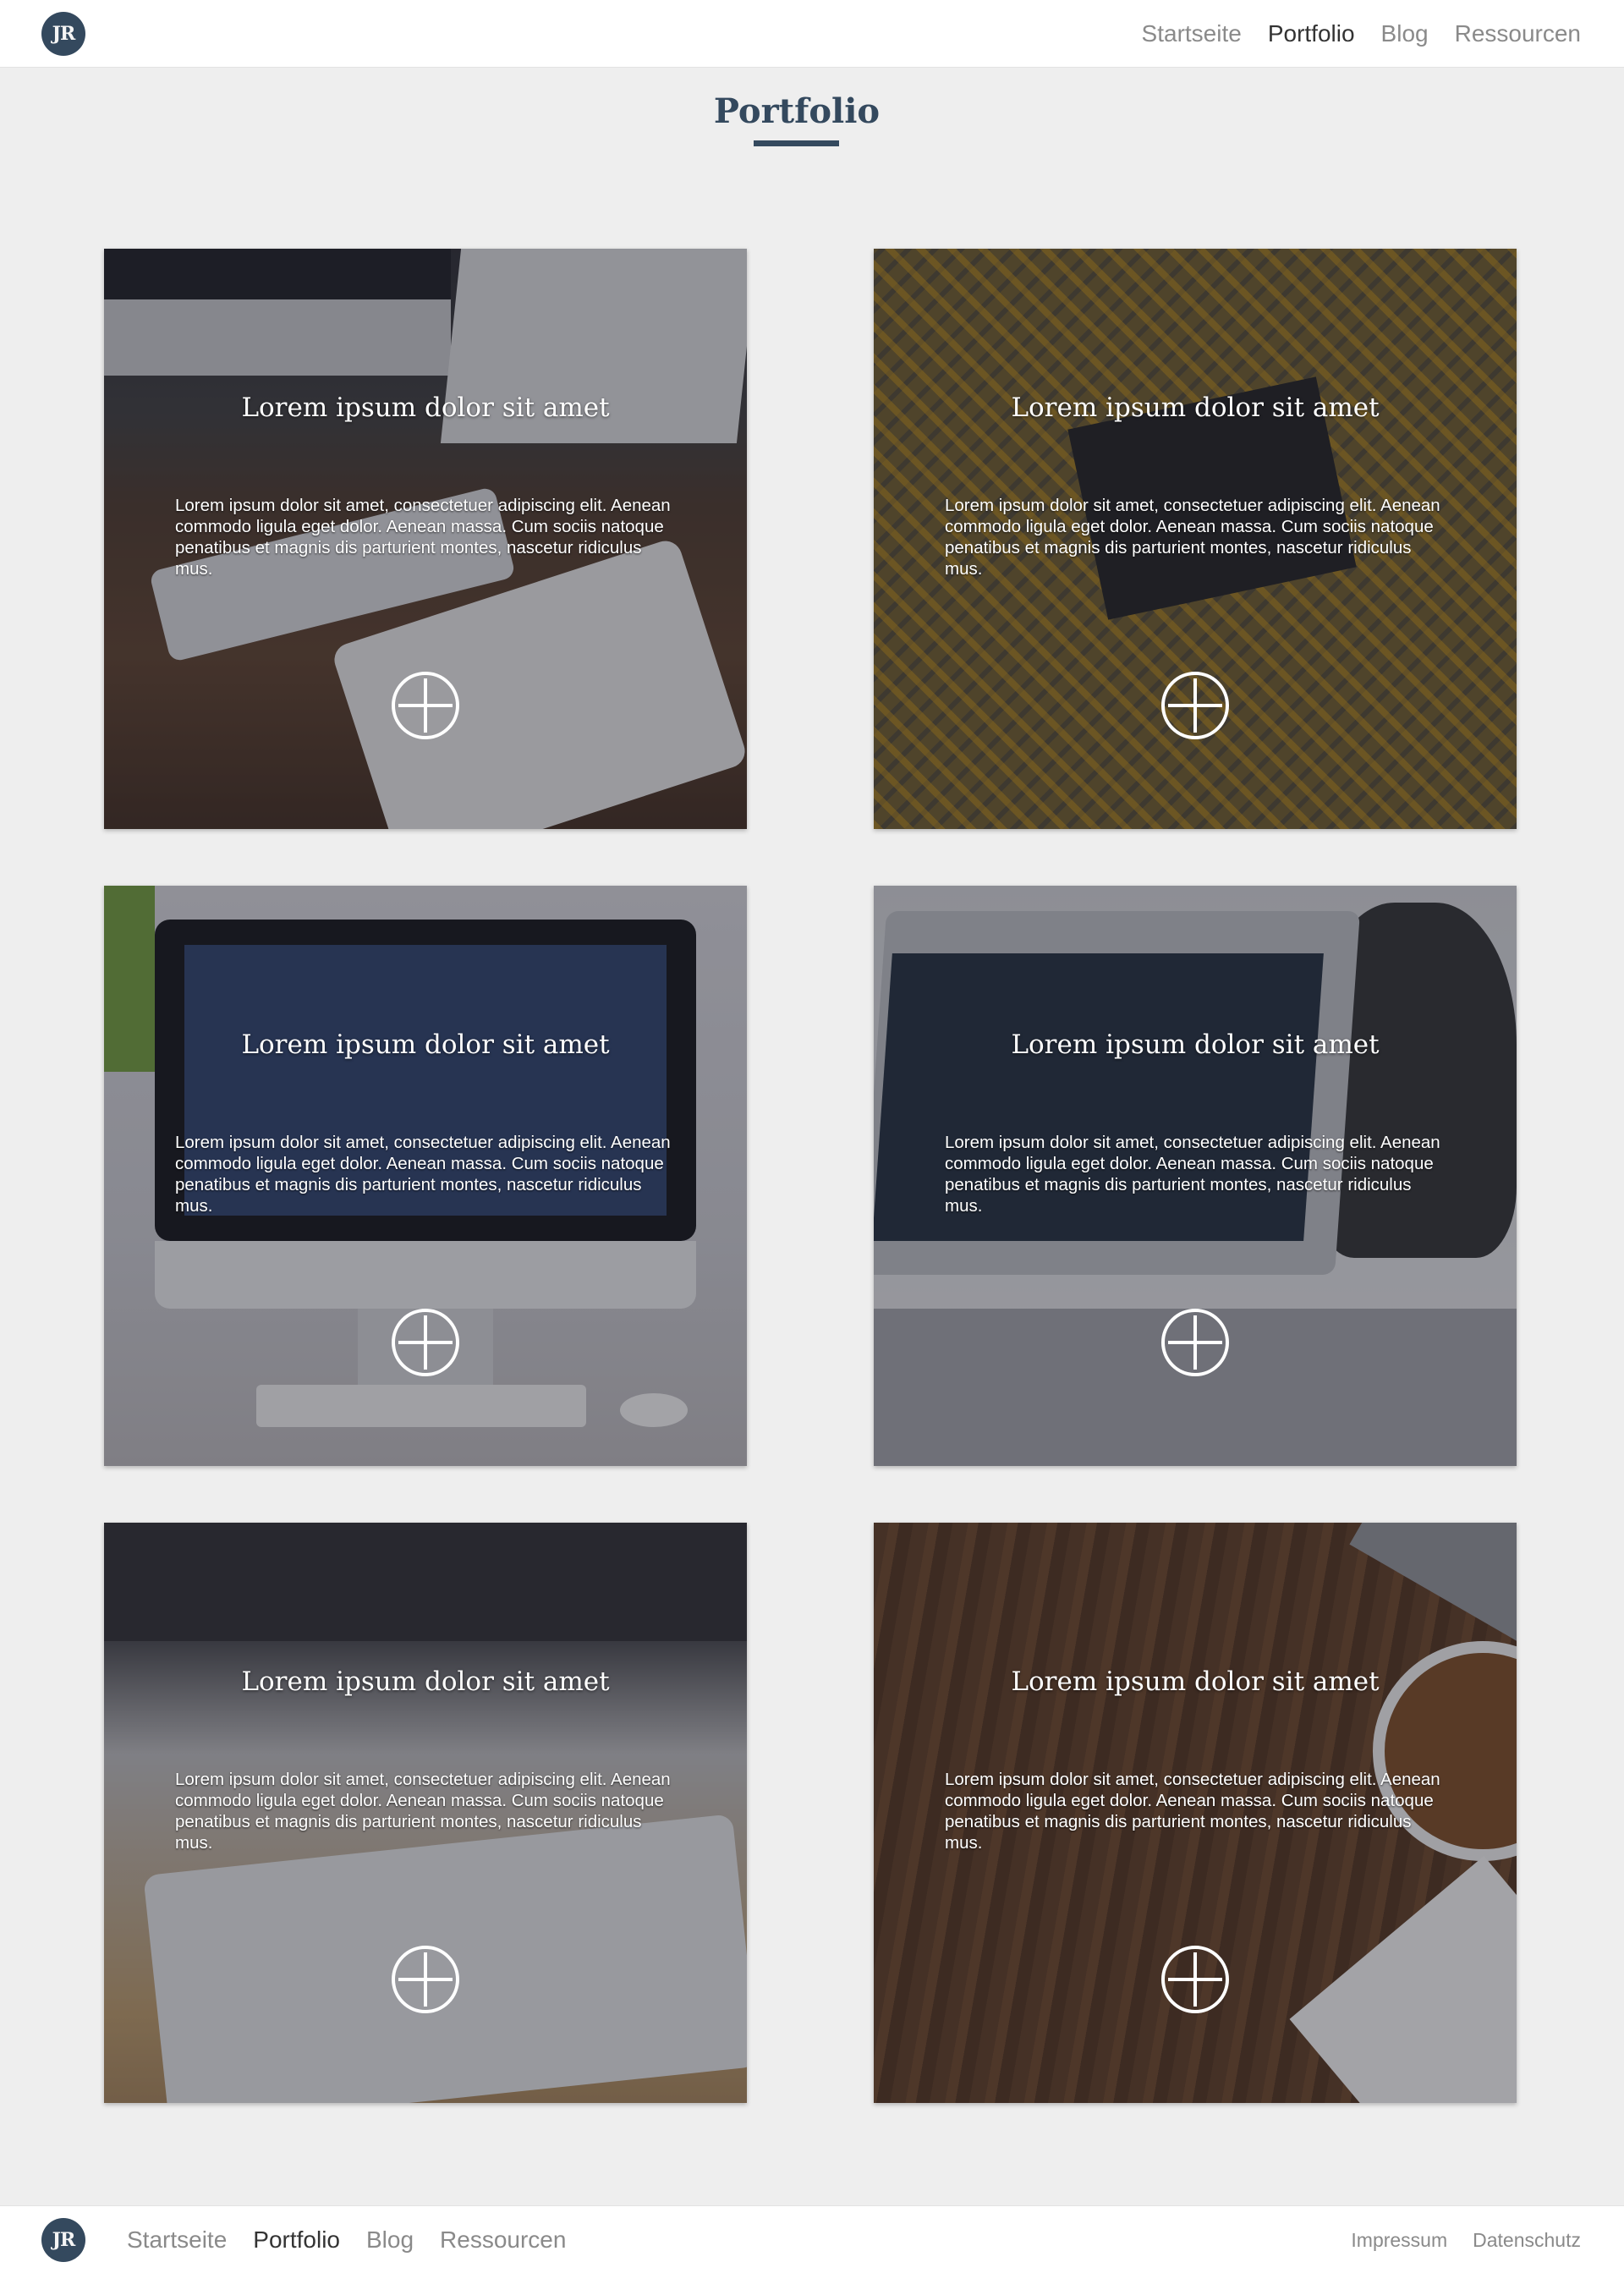  What do you see at coordinates (1466, 2239) in the screenshot?
I see `legal-links: Impressum Datenschutz` at bounding box center [1466, 2239].